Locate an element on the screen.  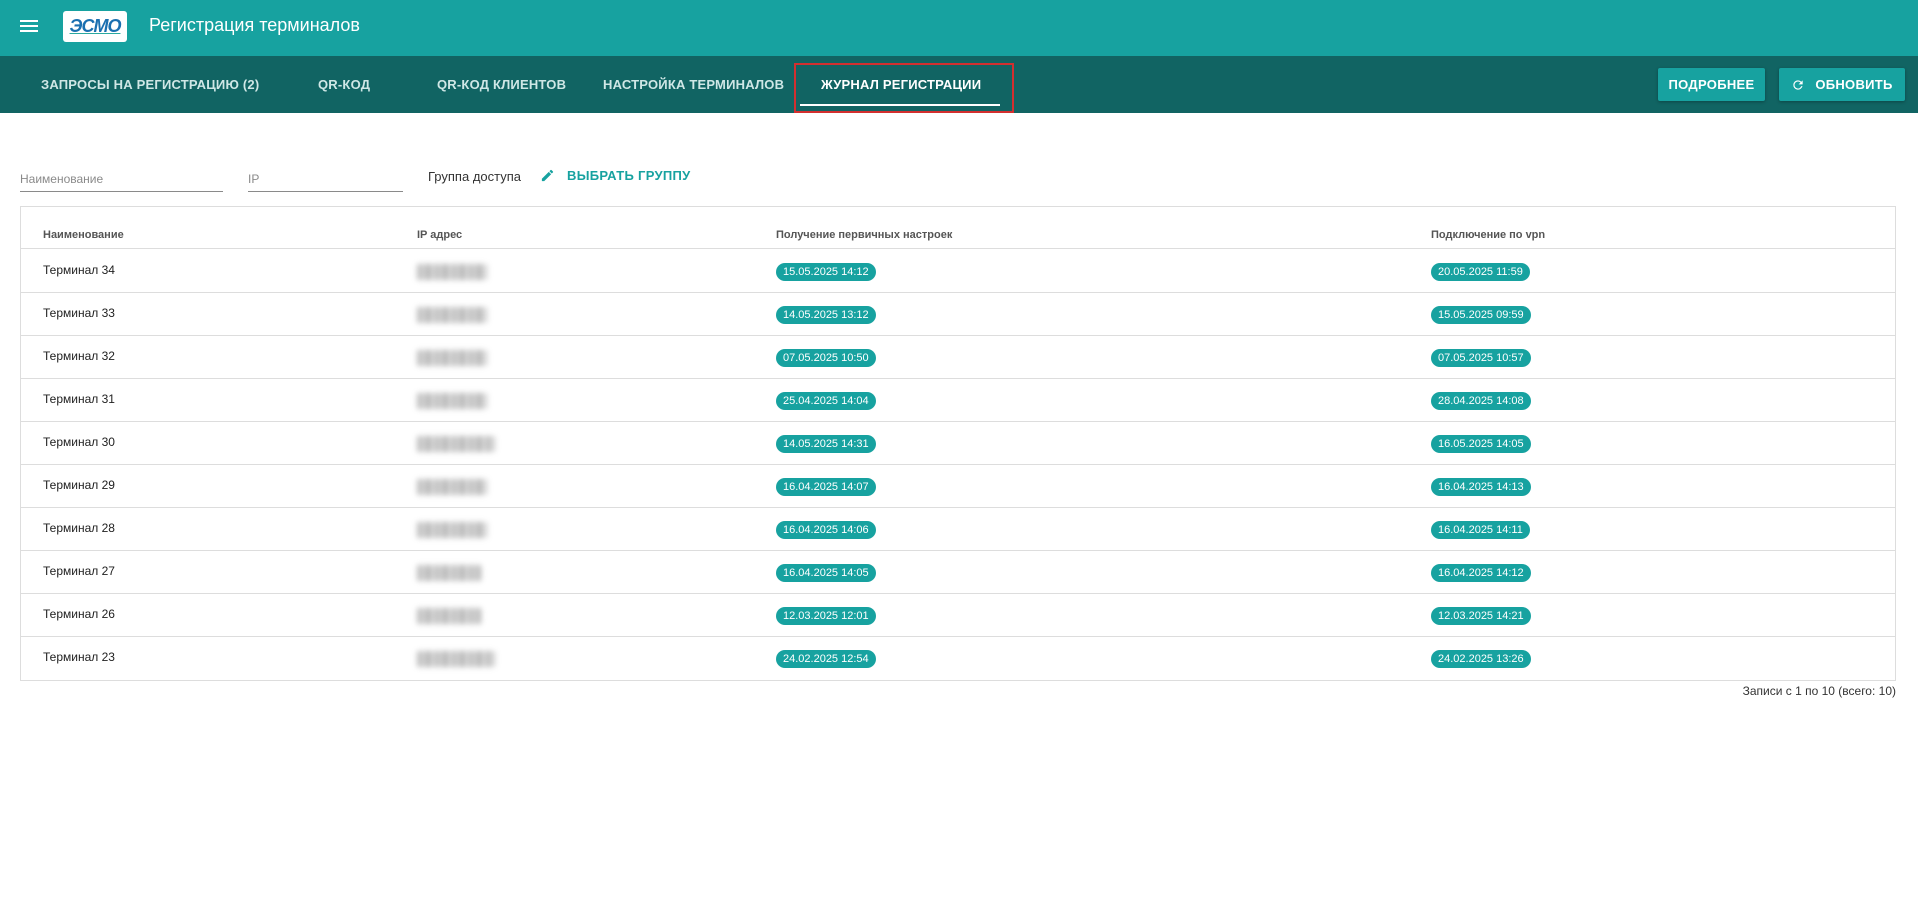
settings-date-badge: 12.03.2025 12:01 is located at coordinates (826, 616).